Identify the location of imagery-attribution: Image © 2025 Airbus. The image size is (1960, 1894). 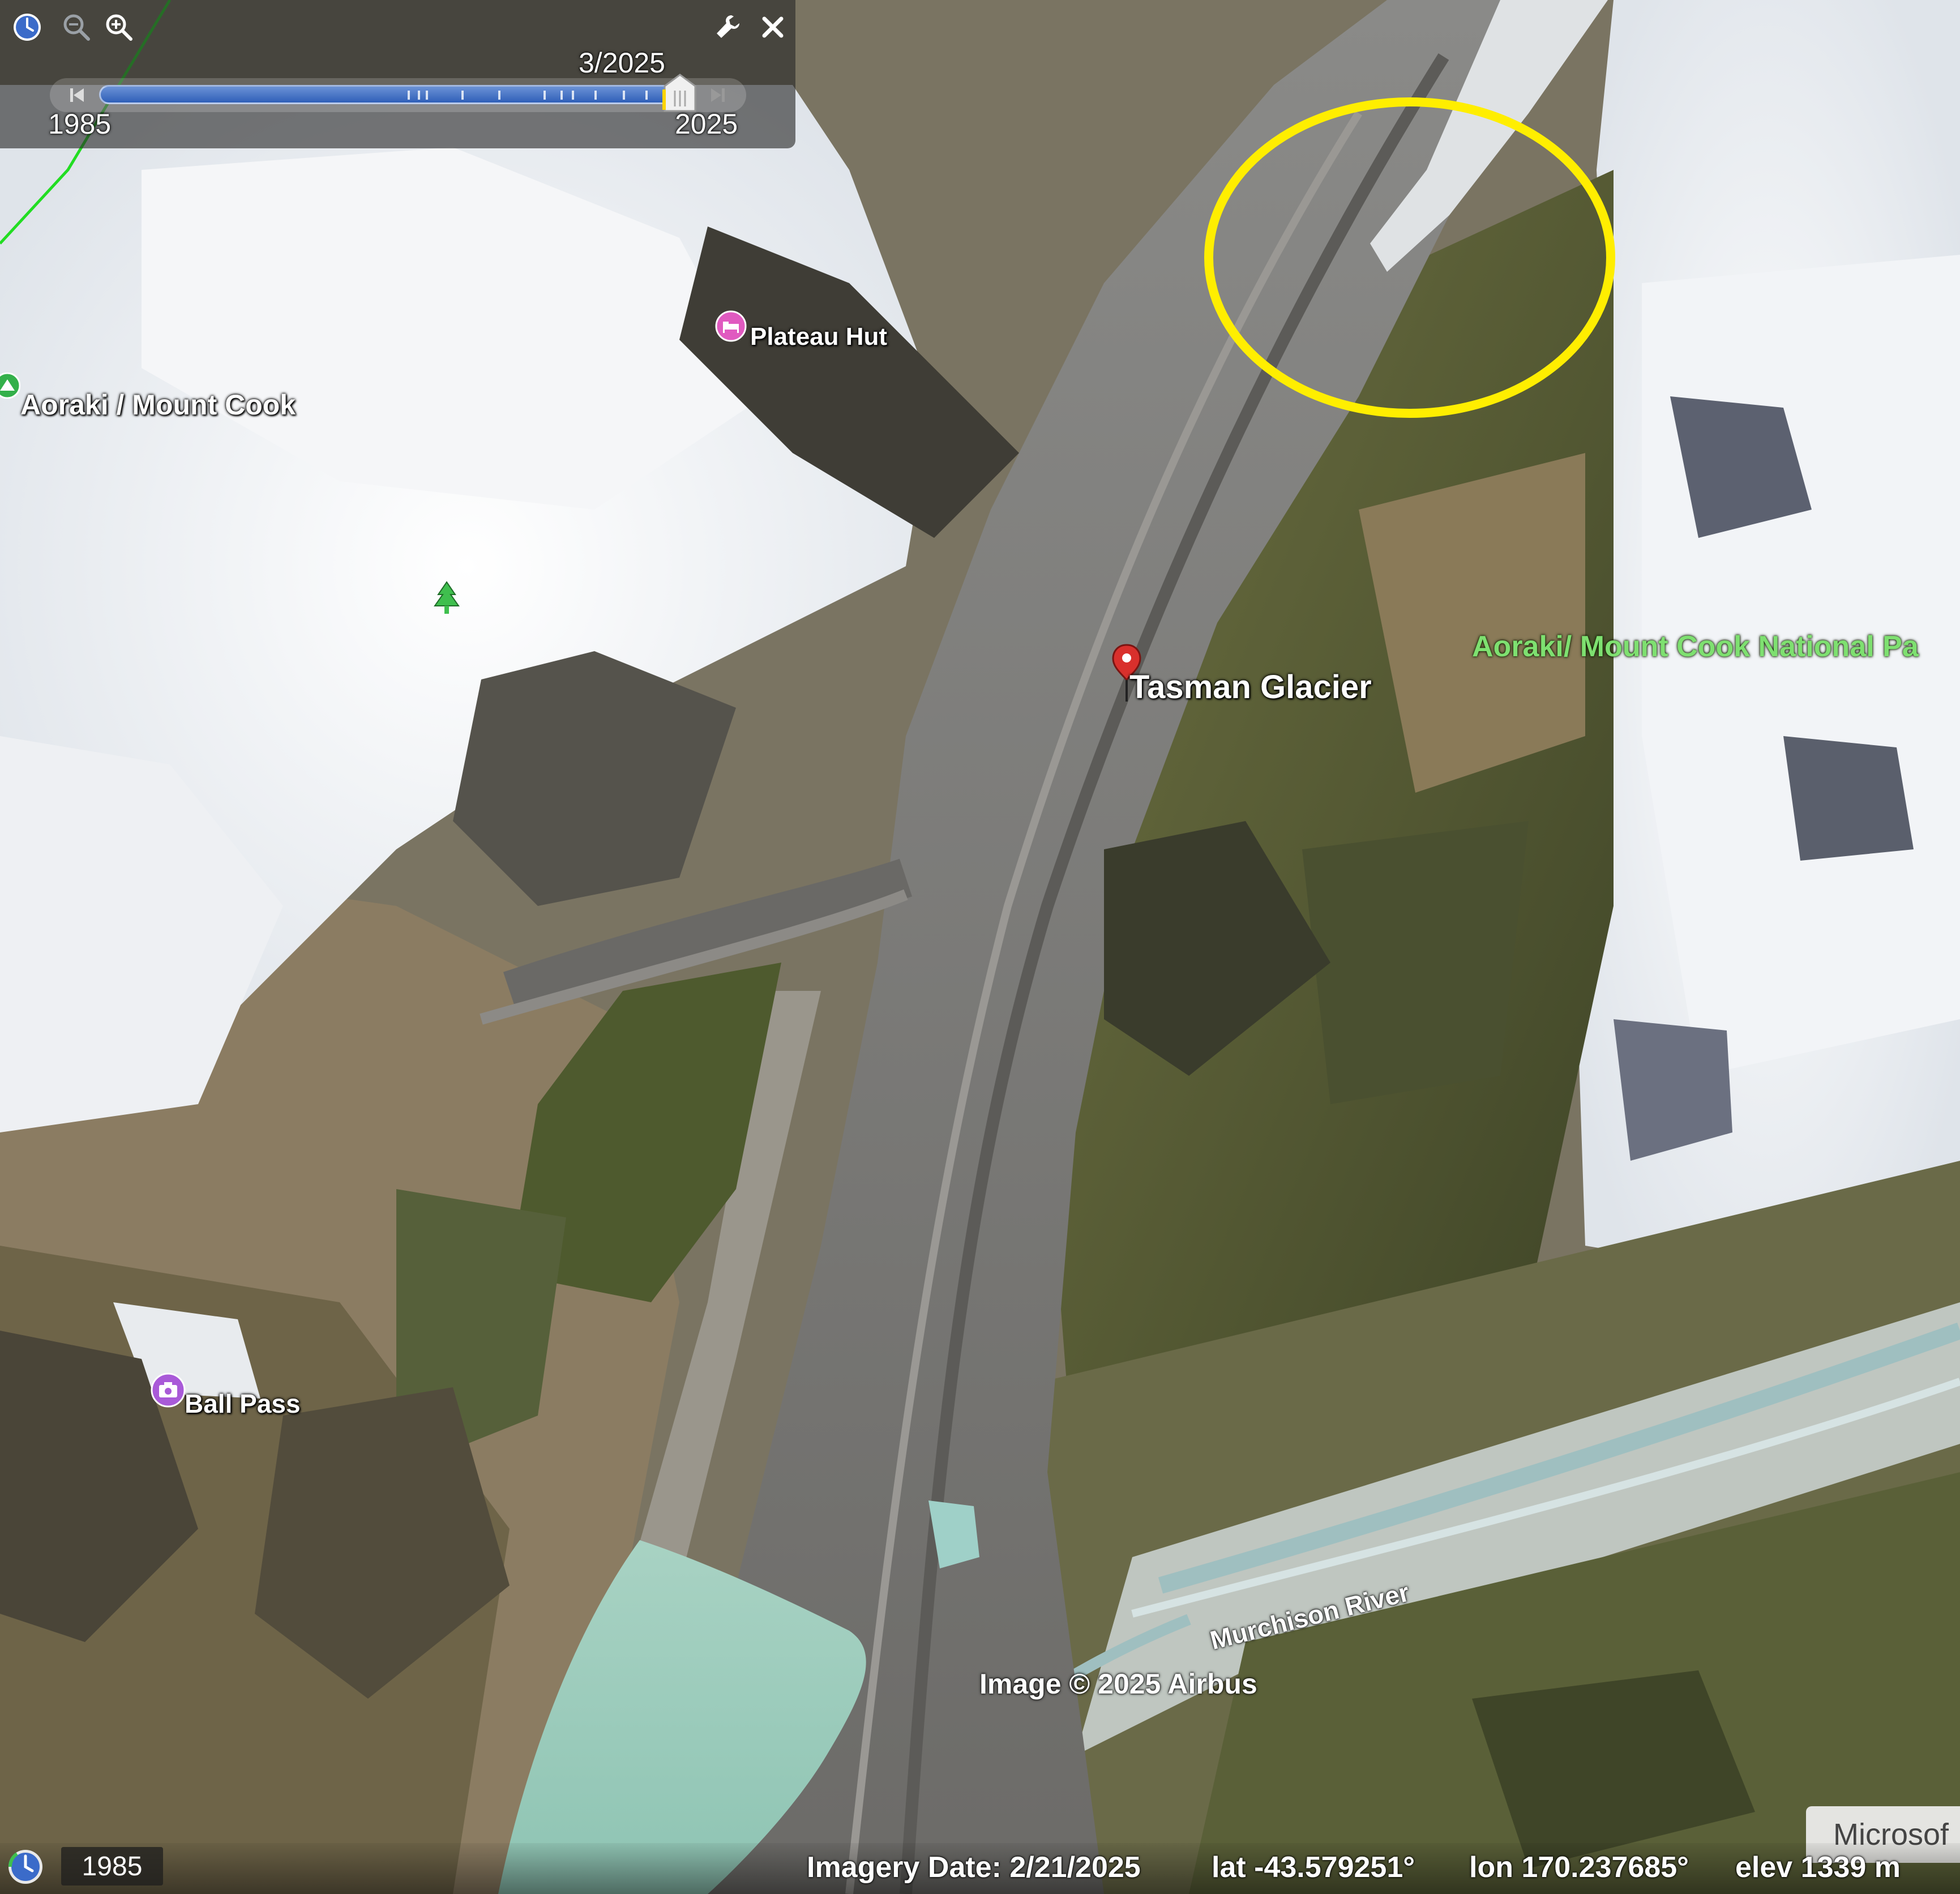
(1118, 1684).